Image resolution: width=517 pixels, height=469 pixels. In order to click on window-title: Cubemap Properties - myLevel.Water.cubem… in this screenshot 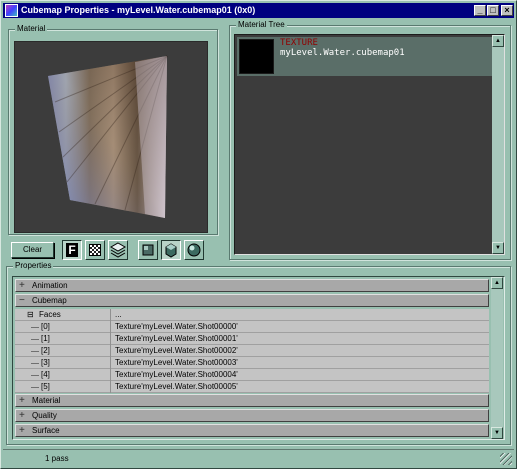, I will do `click(138, 10)`.